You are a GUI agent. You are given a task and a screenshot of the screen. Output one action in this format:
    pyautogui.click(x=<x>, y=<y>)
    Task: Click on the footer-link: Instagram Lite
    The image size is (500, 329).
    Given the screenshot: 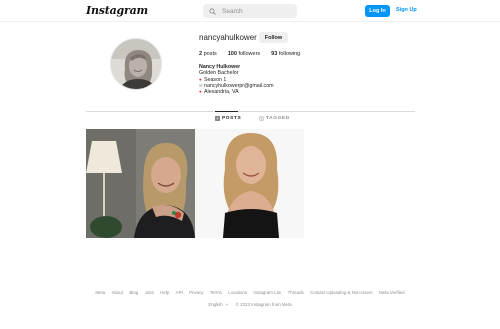 What is the action you would take?
    pyautogui.click(x=267, y=292)
    